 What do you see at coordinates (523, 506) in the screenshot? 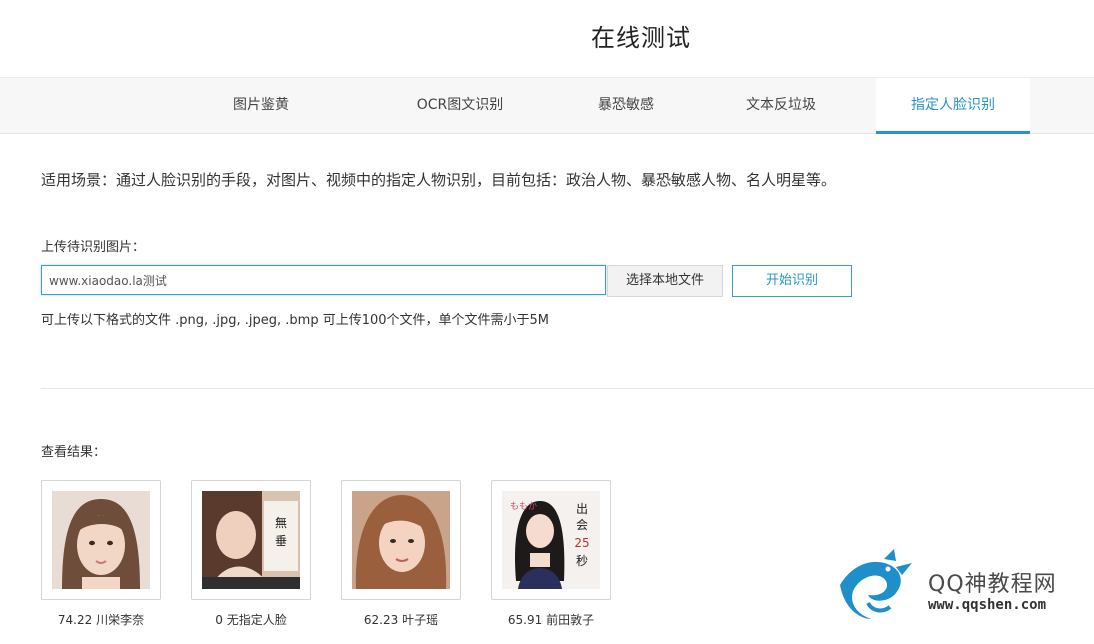
I see `svg-text: ももか` at bounding box center [523, 506].